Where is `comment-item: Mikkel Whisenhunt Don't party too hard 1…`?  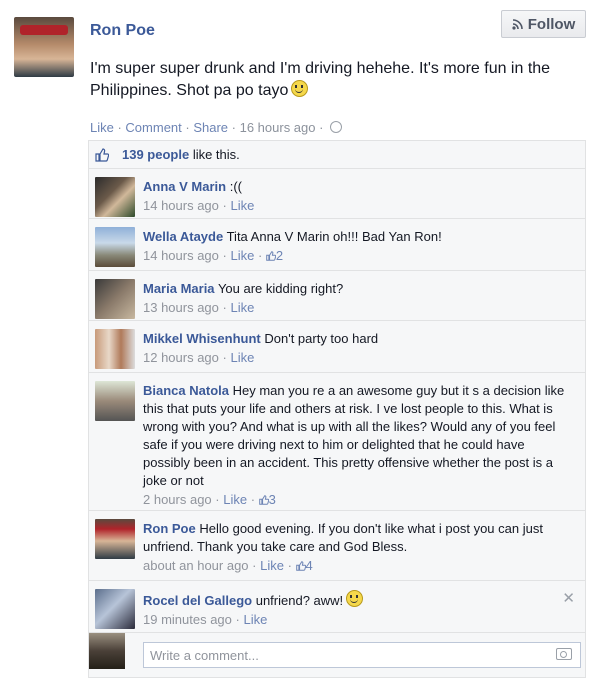 comment-item: Mikkel Whisenhunt Don't party too hard 1… is located at coordinates (337, 347).